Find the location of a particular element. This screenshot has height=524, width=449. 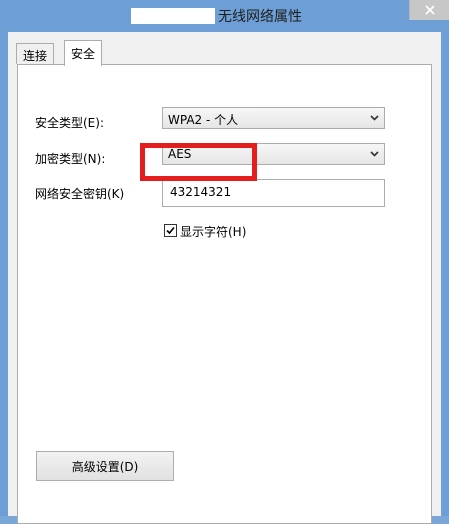

checkmark-icon is located at coordinates (170, 230).